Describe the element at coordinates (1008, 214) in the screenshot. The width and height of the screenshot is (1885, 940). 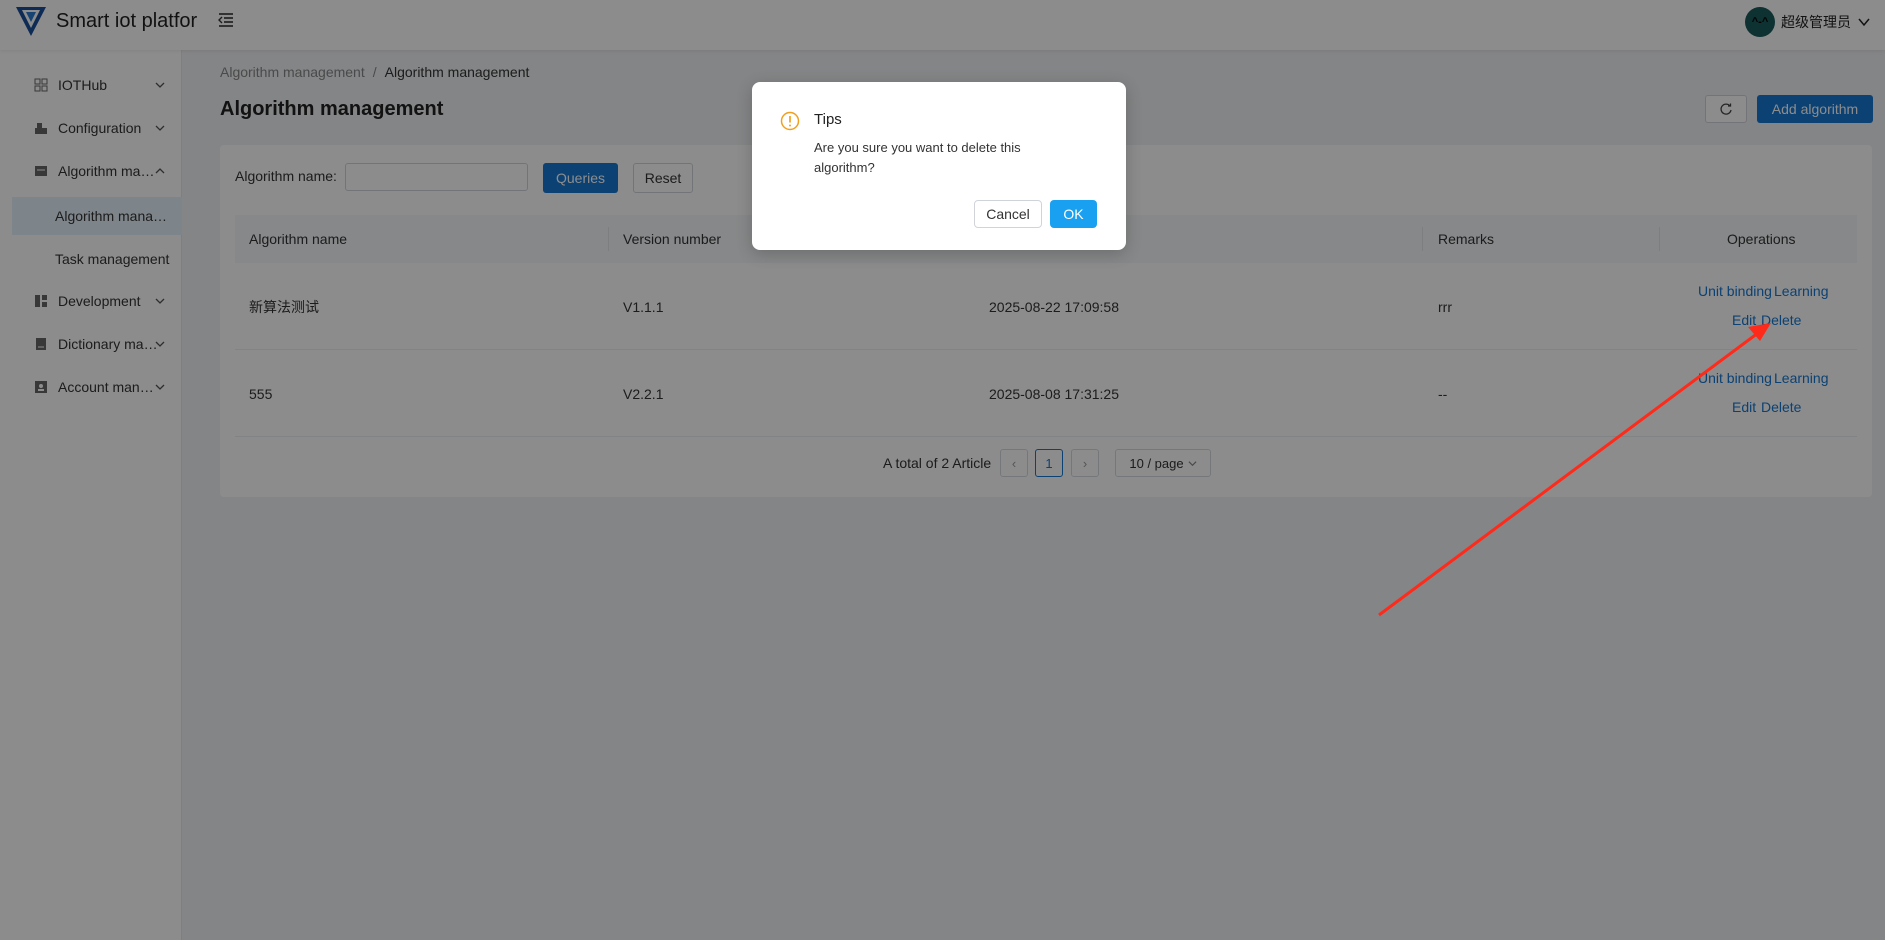
I see `cancel-button: Cancel` at that location.